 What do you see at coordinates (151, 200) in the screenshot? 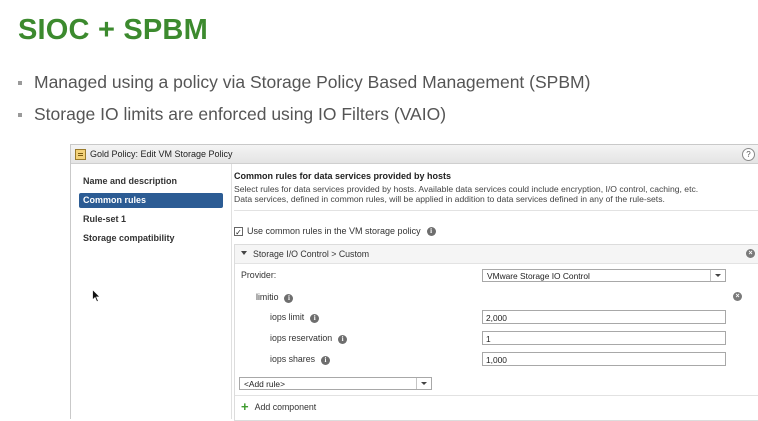
I see `nav-item-common-rules: Common rules` at bounding box center [151, 200].